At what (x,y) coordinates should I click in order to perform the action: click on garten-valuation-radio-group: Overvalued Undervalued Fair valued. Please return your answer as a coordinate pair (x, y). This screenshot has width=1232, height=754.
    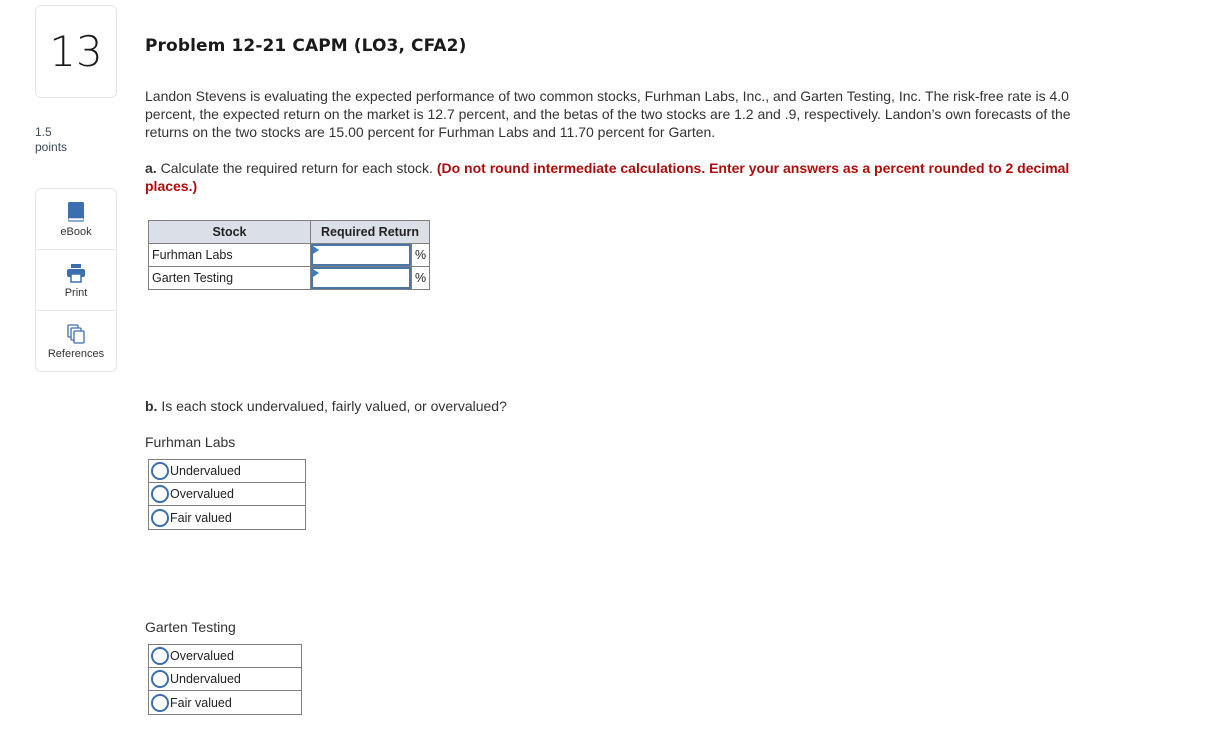
    Looking at the image, I should click on (225, 679).